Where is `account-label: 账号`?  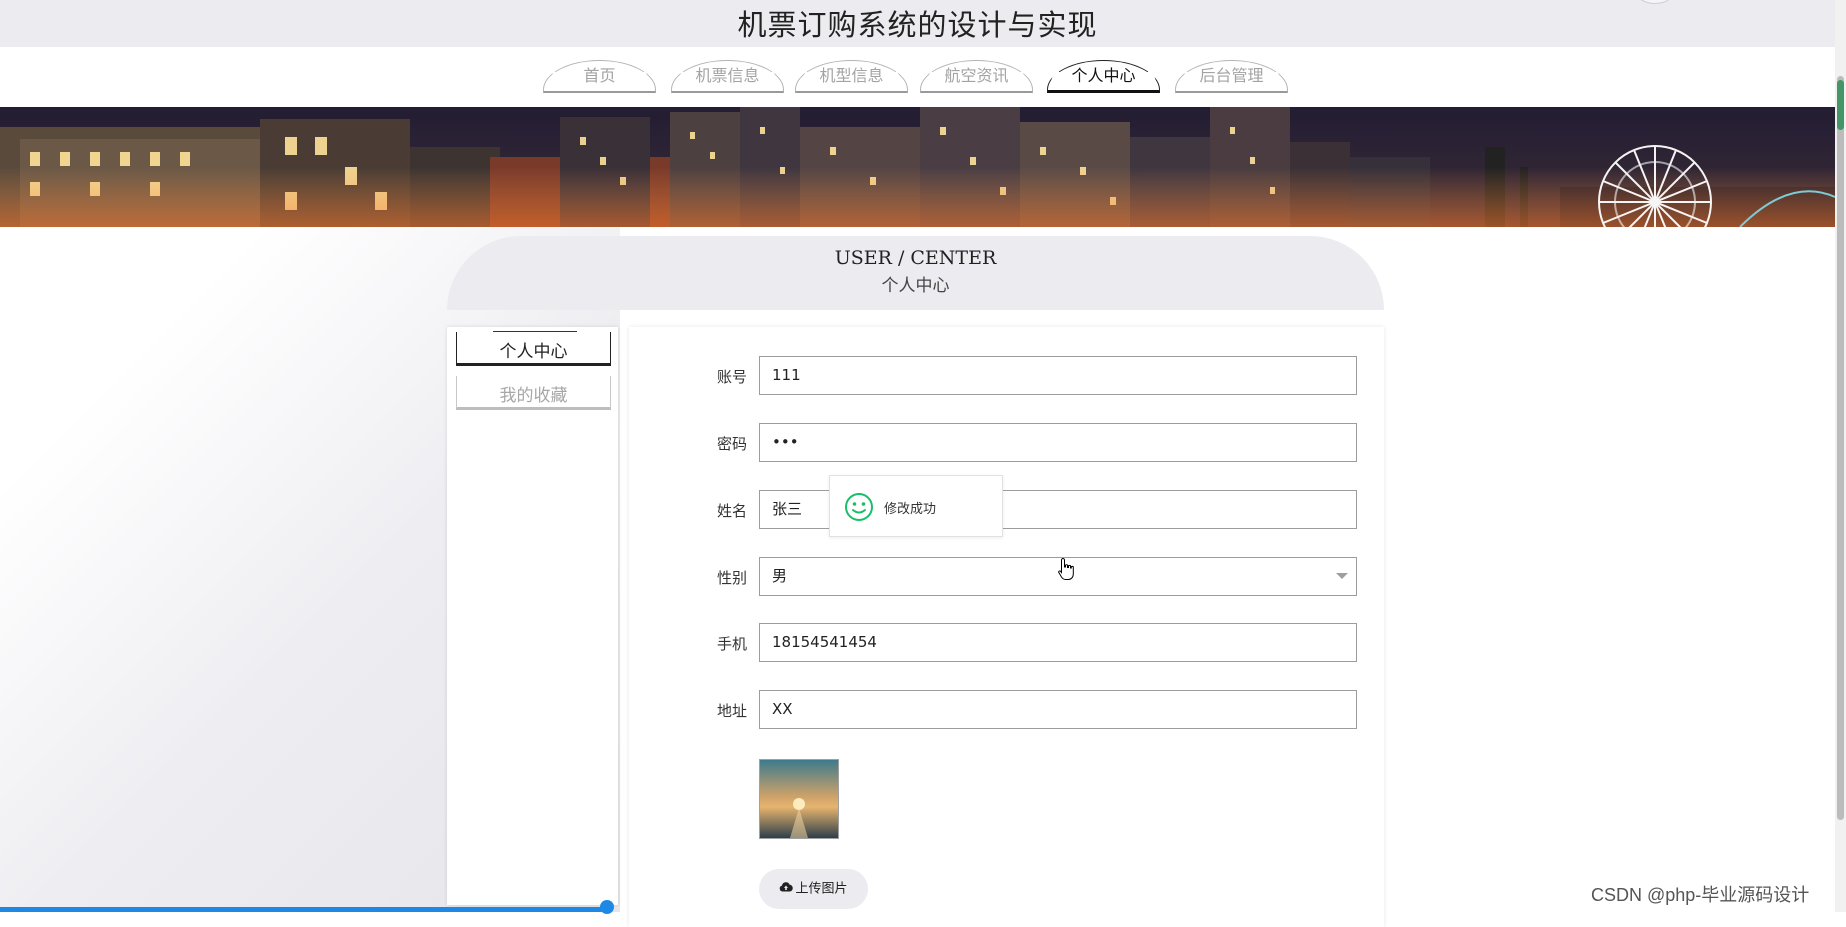
account-label: 账号 is located at coordinates (731, 377).